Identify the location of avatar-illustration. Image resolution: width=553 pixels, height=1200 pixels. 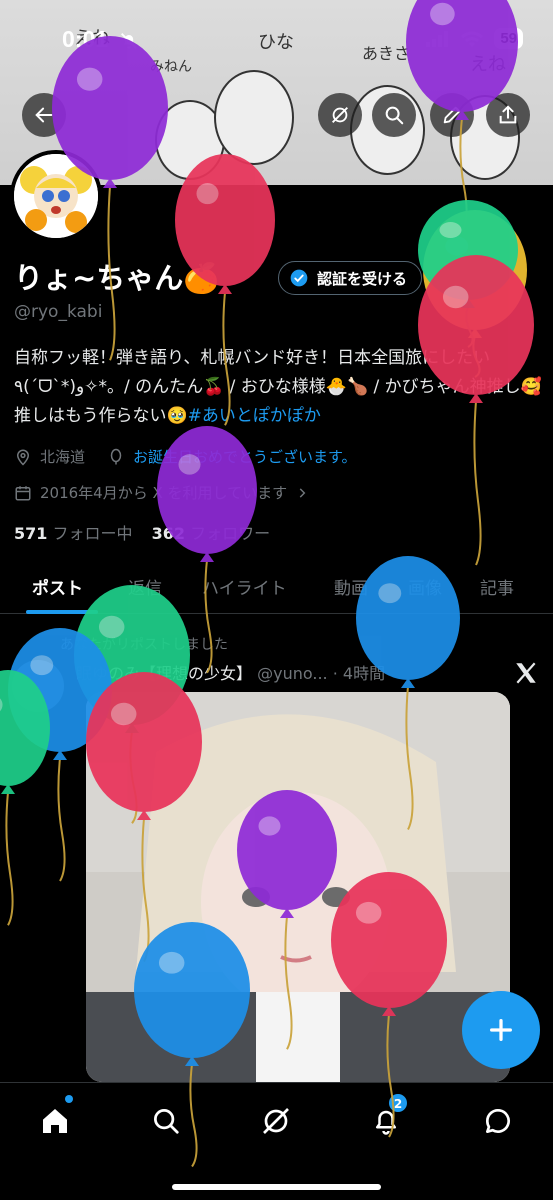
(56, 196).